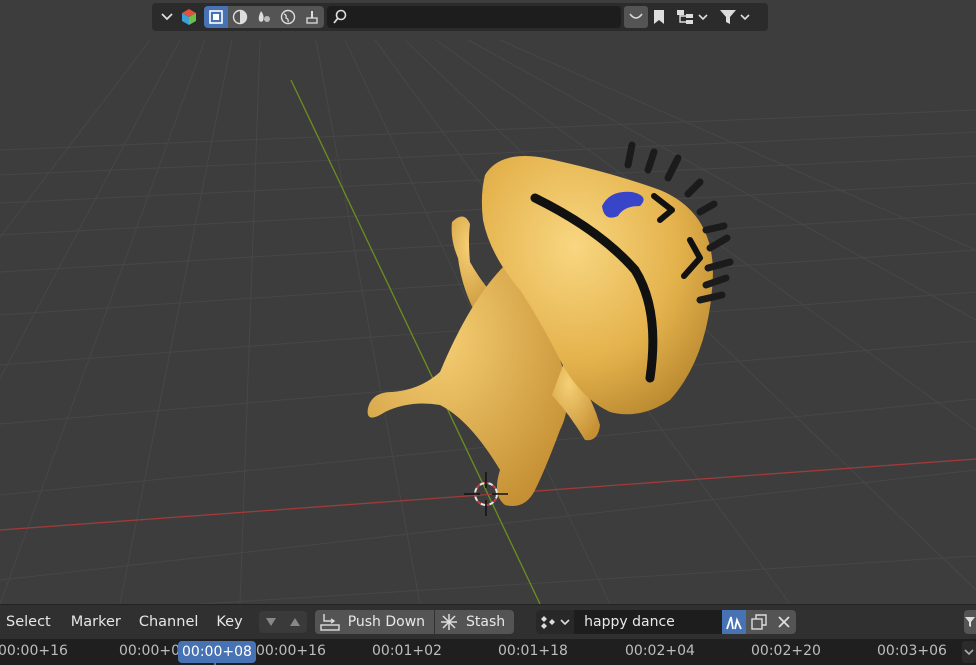 This screenshot has width=976, height=665. What do you see at coordinates (217, 652) in the screenshot?
I see `playhead-frame: 00:00+08` at bounding box center [217, 652].